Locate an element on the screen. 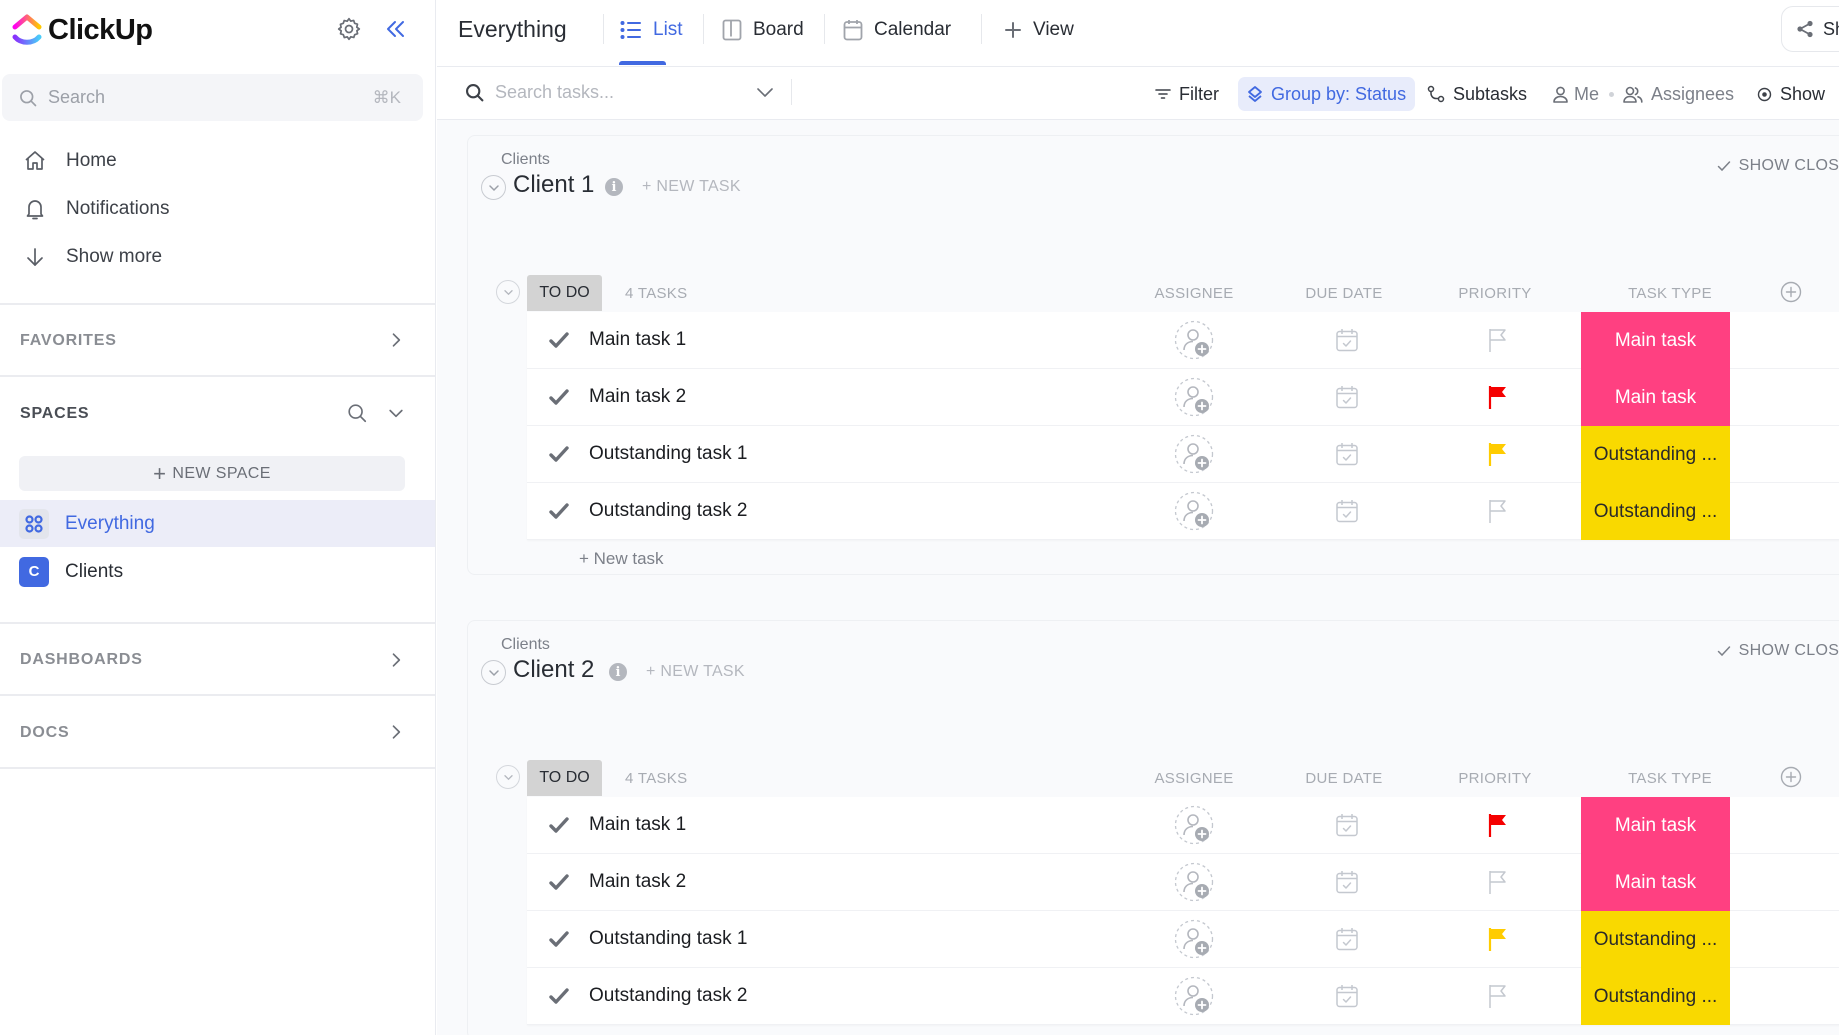 This screenshot has width=1839, height=1035. docs-heading: DOCS is located at coordinates (44, 733).